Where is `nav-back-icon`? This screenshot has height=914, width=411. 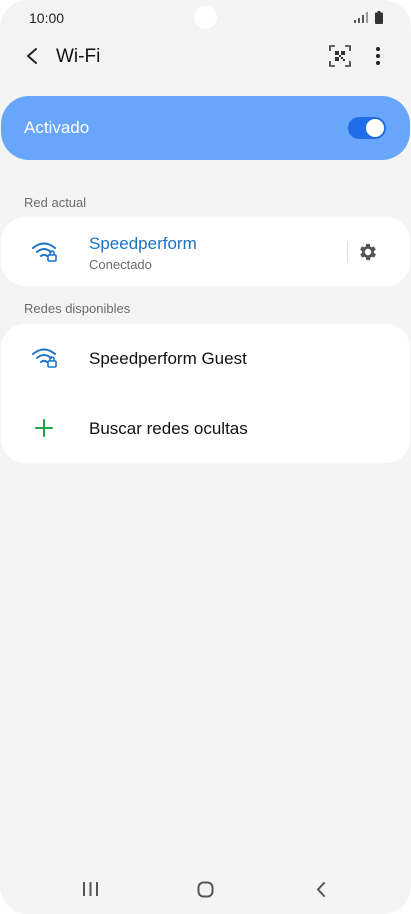
nav-back-icon is located at coordinates (321, 889).